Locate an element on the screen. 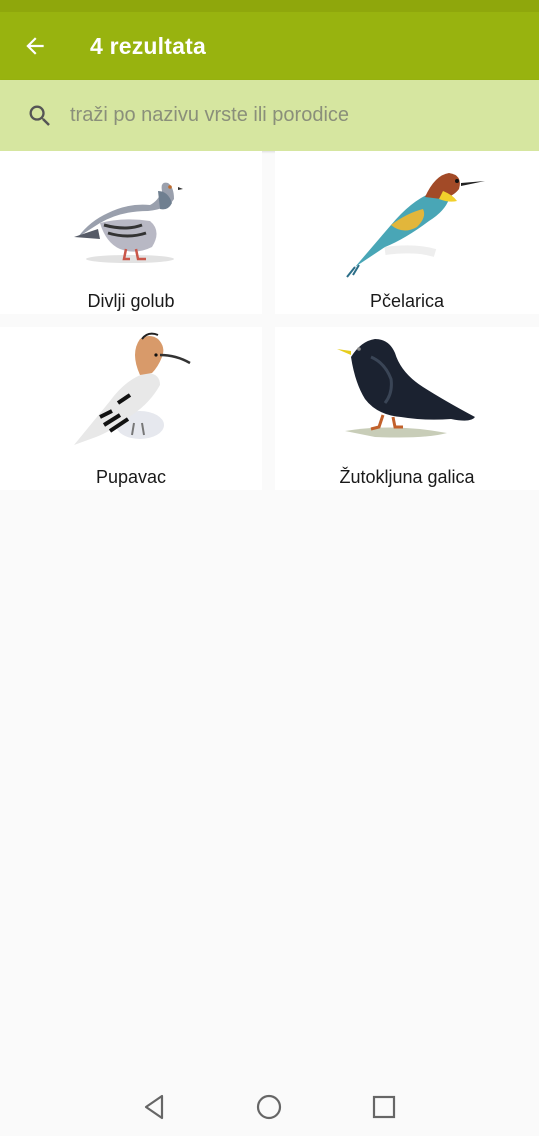 This screenshot has width=539, height=1136. result-card-zutokljuna-galica: Žutokljuna galica is located at coordinates (407, 408).